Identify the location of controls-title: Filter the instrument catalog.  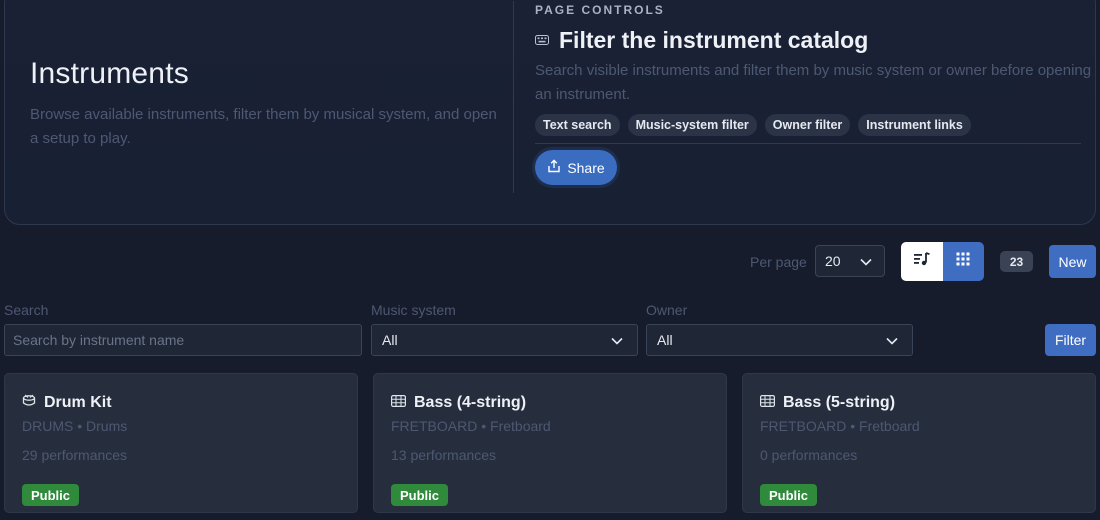
(714, 40).